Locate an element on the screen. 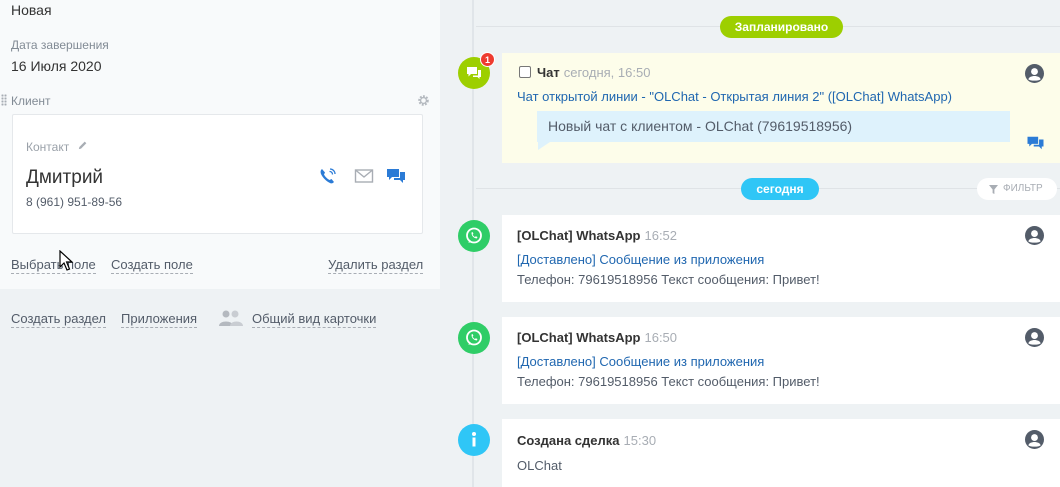 Image resolution: width=1060 pixels, height=487 pixels. create-section-link: Создать раздел is located at coordinates (58, 319).